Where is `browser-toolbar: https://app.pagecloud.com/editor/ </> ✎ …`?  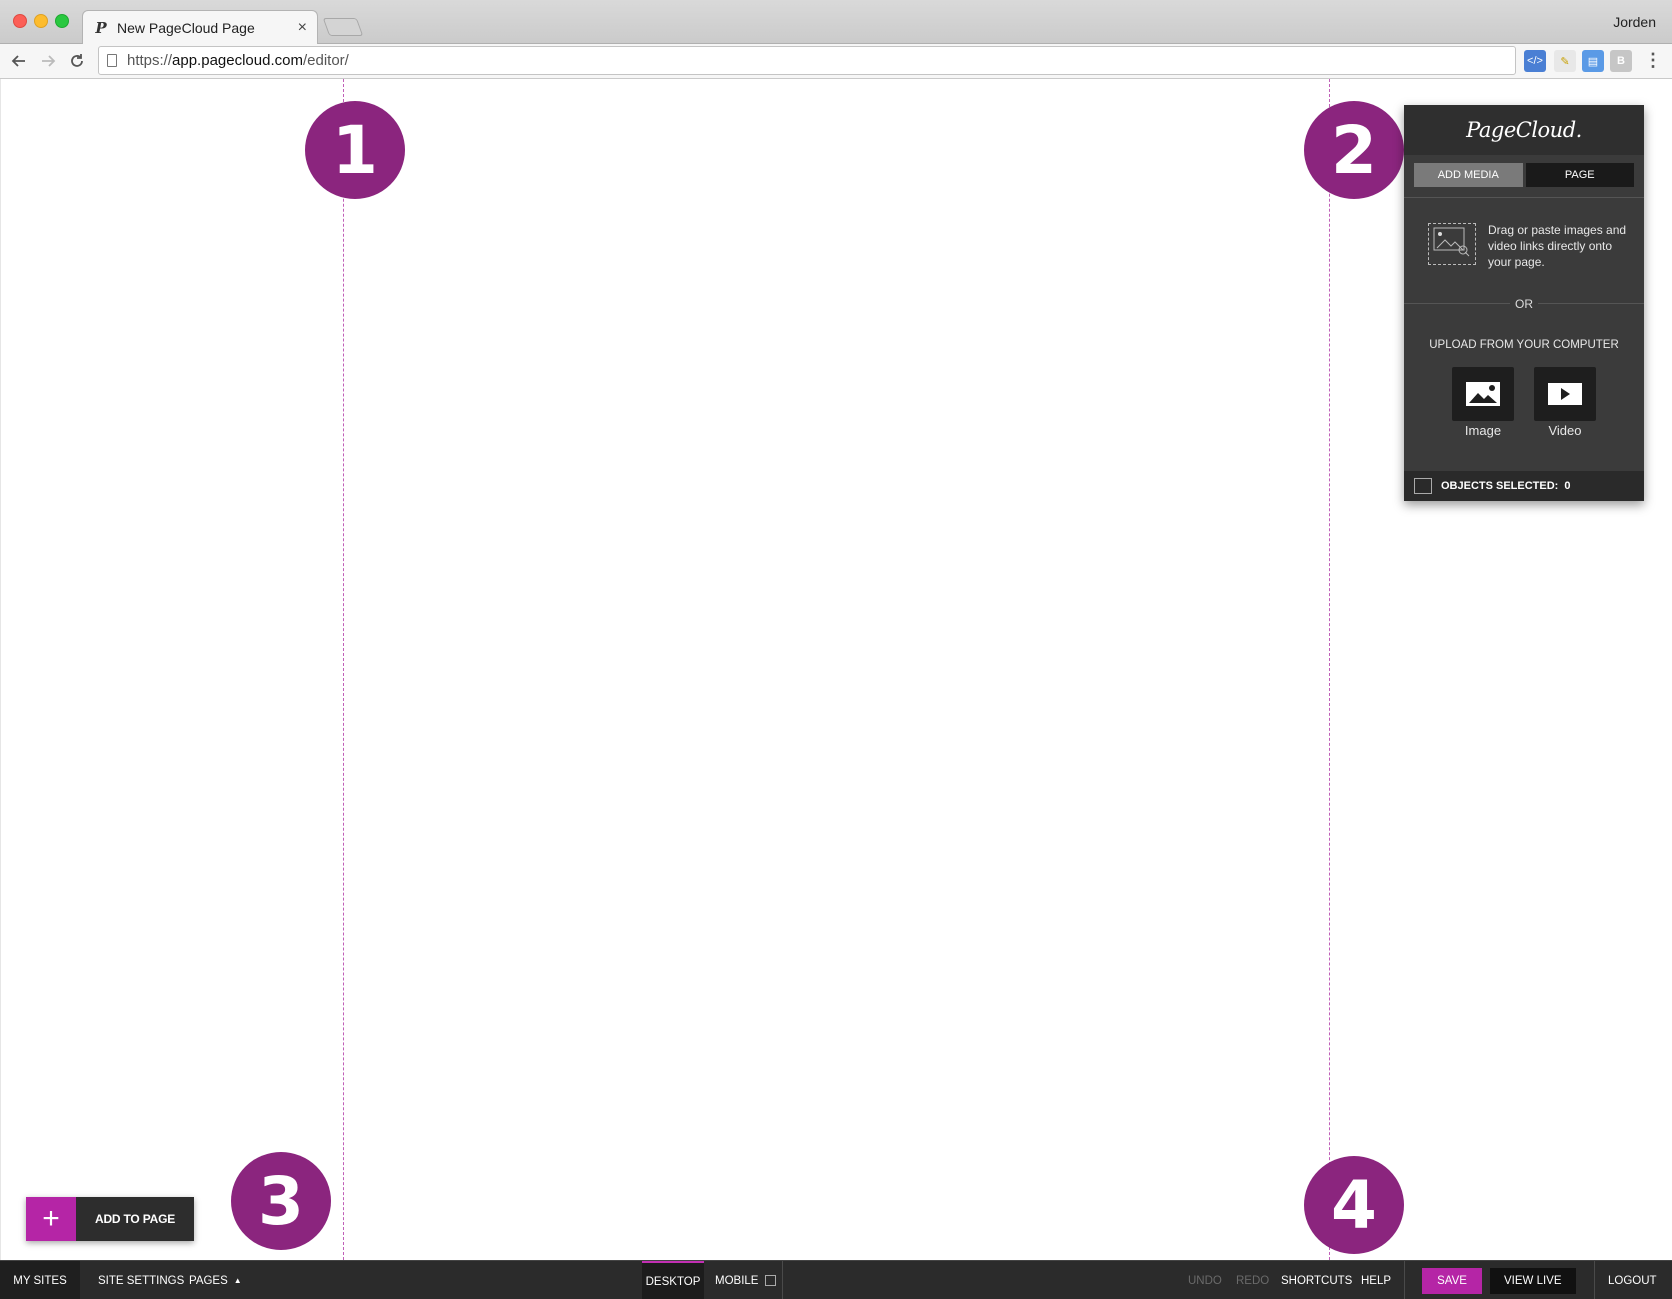 browser-toolbar: https://app.pagecloud.com/editor/ </> ✎ … is located at coordinates (836, 61).